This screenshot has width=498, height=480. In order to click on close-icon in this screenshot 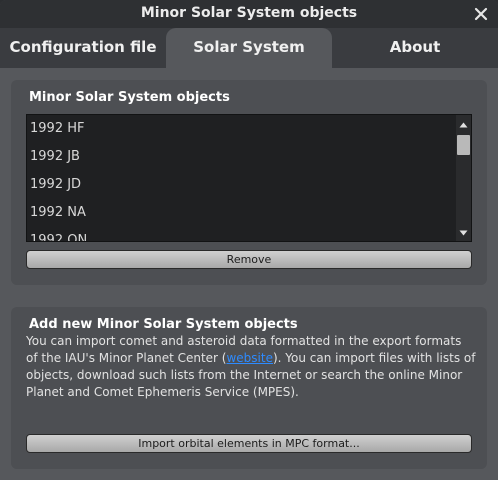, I will do `click(481, 14)`.